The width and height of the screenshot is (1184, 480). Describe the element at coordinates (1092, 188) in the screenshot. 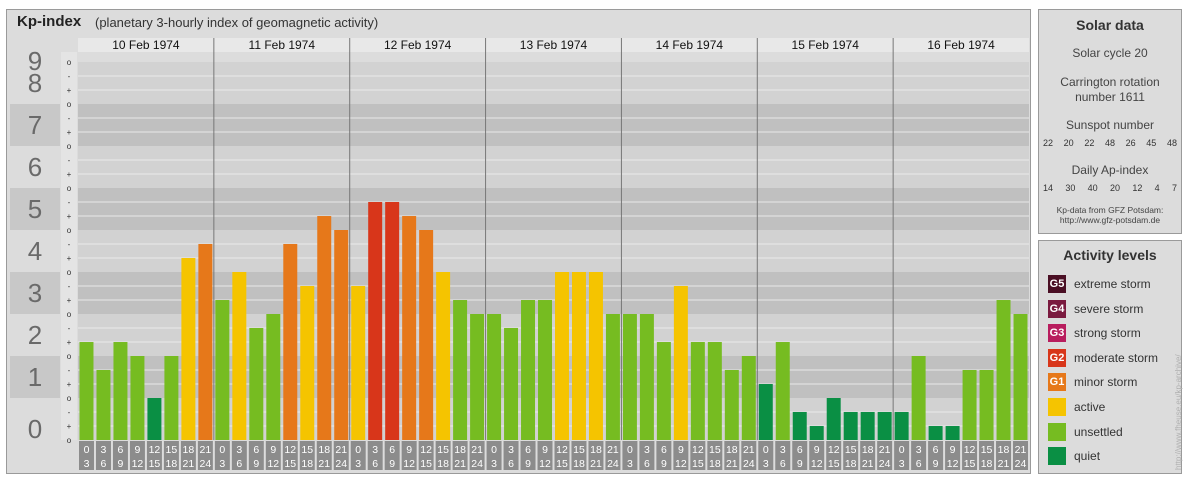

I see `ap-value: 40` at that location.